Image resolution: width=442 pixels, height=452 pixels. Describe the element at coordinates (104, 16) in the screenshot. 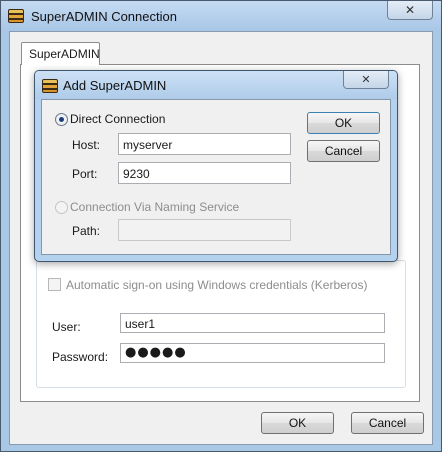

I see `main-window-title: SuperADMIN Connection` at that location.